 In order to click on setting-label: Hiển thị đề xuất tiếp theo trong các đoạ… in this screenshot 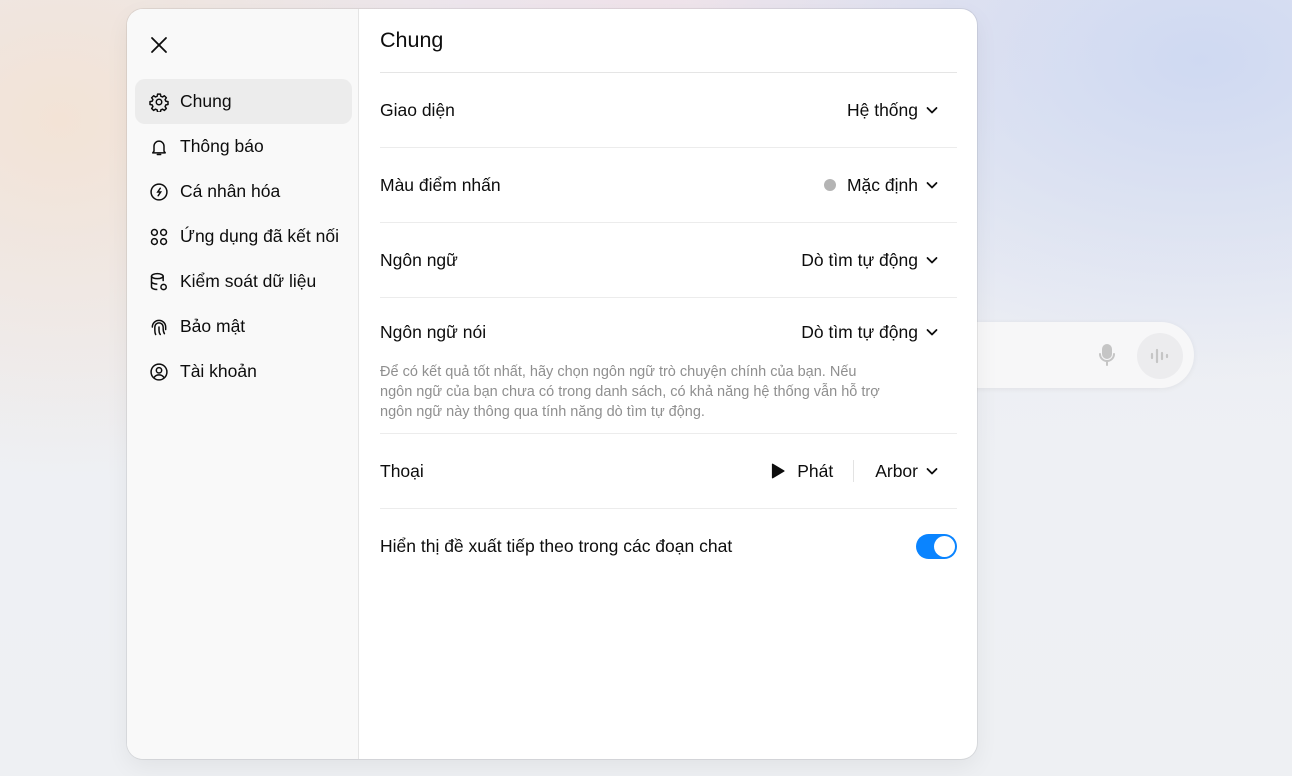, I will do `click(556, 546)`.